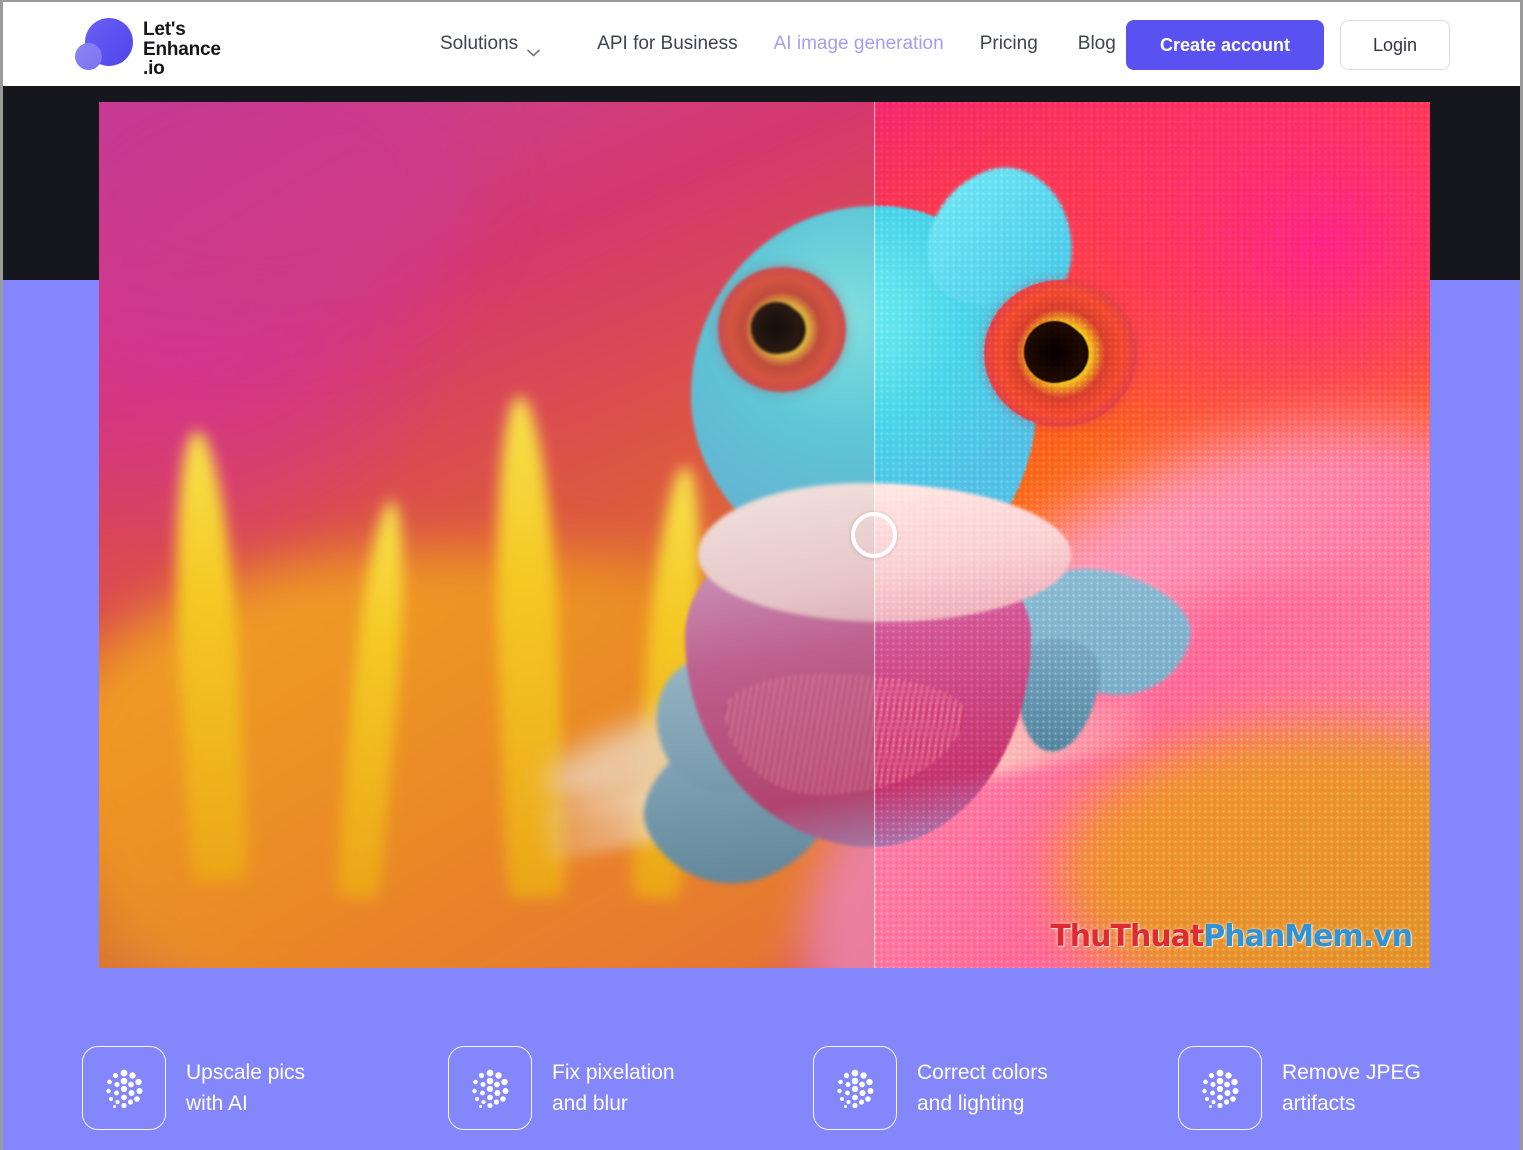 The height and width of the screenshot is (1150, 1523). I want to click on watermark-part-2: PhanMem.vn, so click(1308, 936).